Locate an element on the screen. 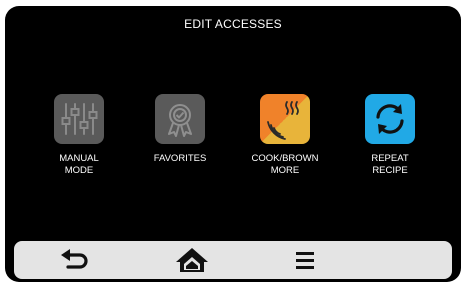 Image resolution: width=468 pixels, height=289 pixels. manual-mode-label: MANUAL MODE is located at coordinates (79, 164).